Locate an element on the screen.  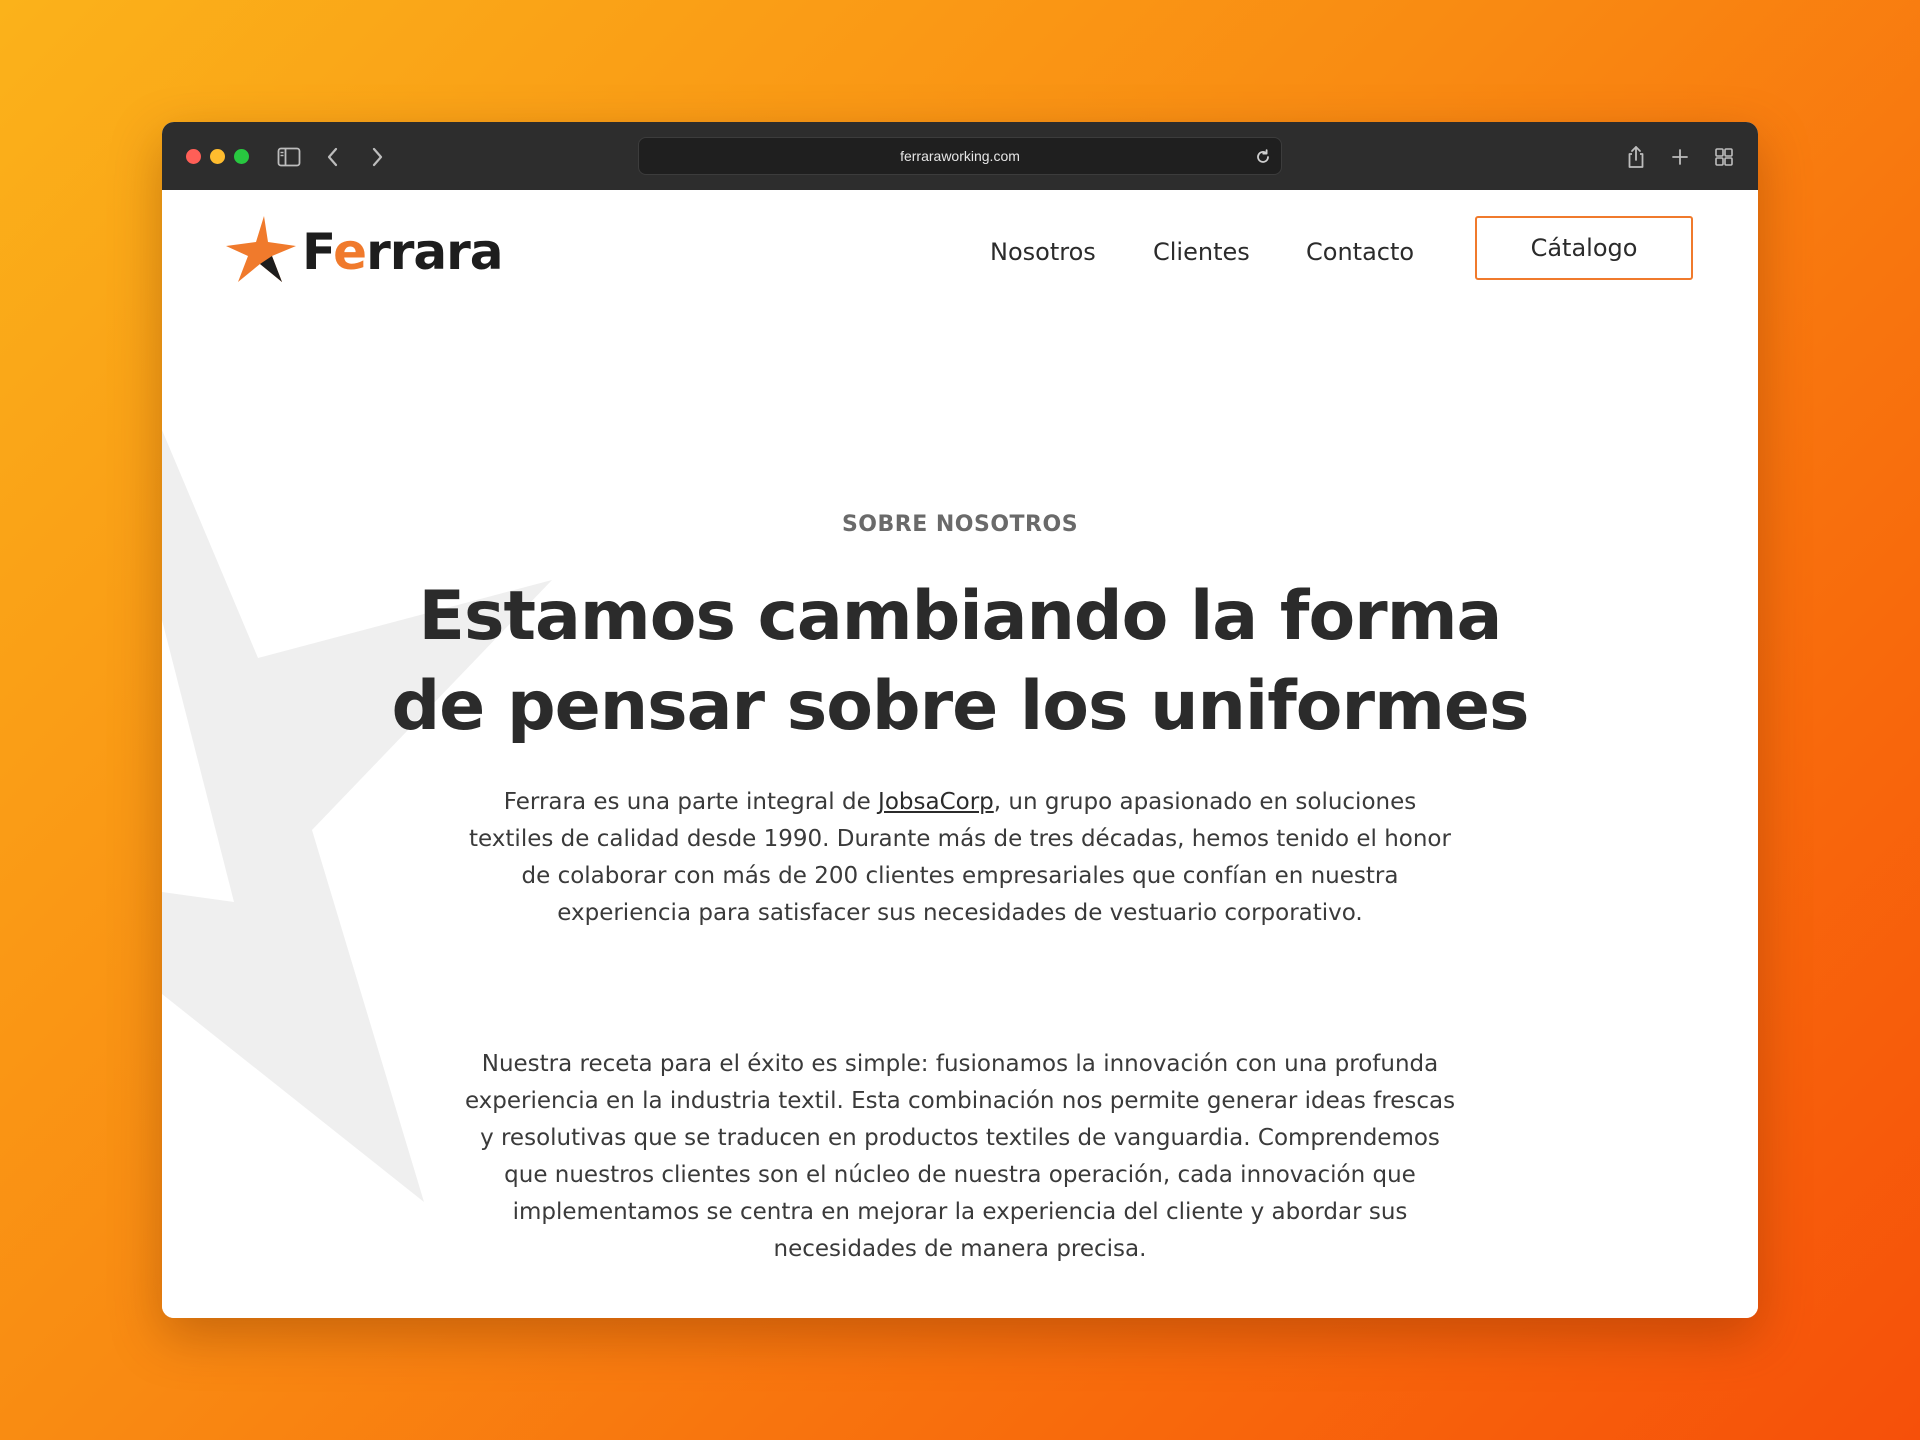
nav-link-contacto: Contacto is located at coordinates (1360, 252).